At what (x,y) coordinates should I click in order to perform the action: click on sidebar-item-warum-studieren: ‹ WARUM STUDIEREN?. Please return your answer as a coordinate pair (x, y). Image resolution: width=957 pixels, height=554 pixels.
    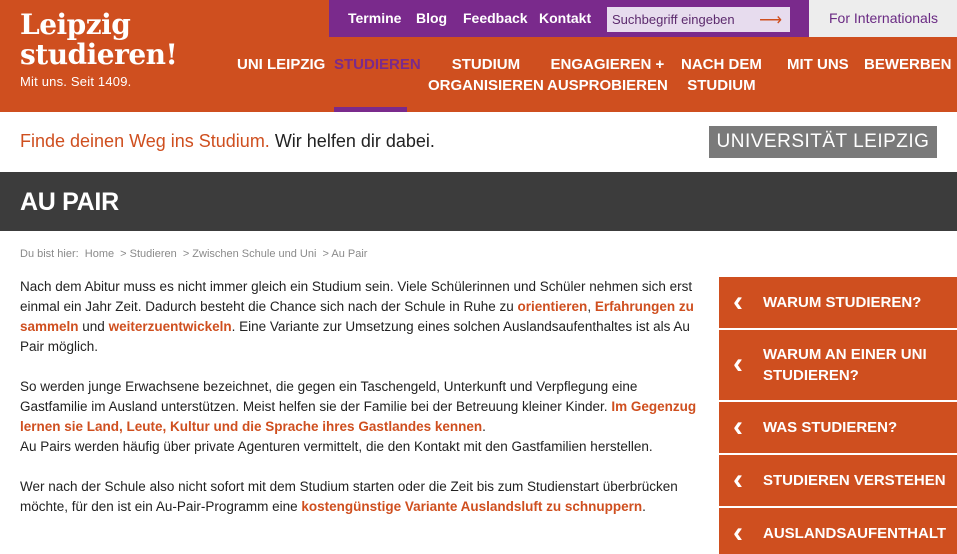
    Looking at the image, I should click on (838, 302).